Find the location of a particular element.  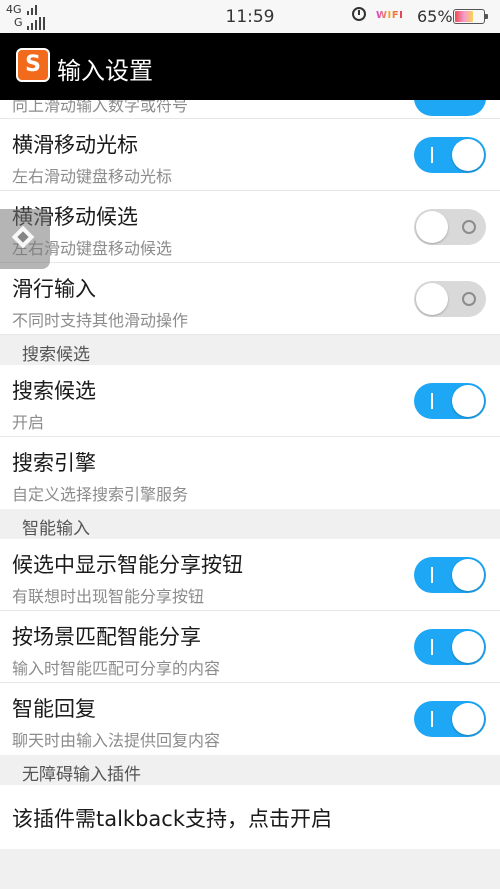

setting-title: 智能回复 is located at coordinates (54, 709).